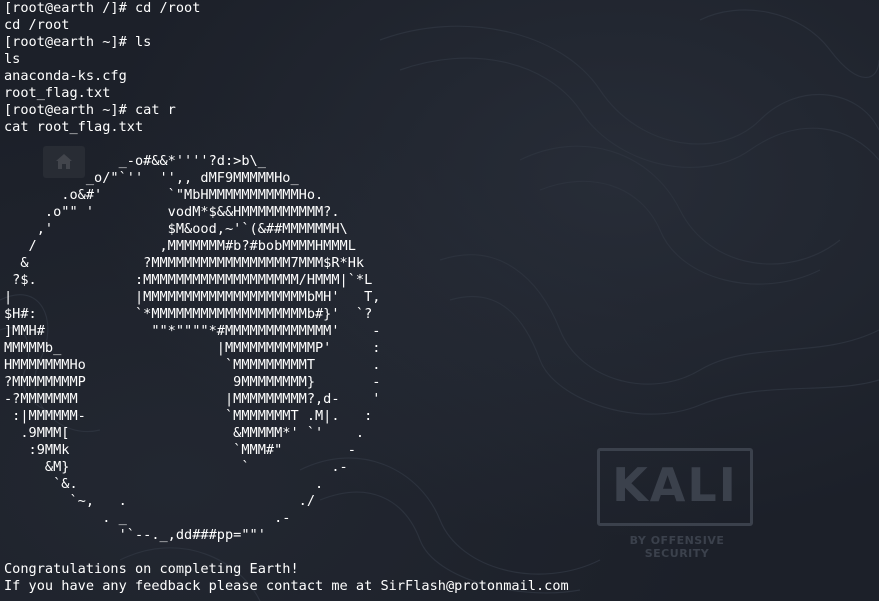 This screenshot has width=879, height=601. What do you see at coordinates (147, 518) in the screenshot?
I see `terminal-line: . _ .-` at bounding box center [147, 518].